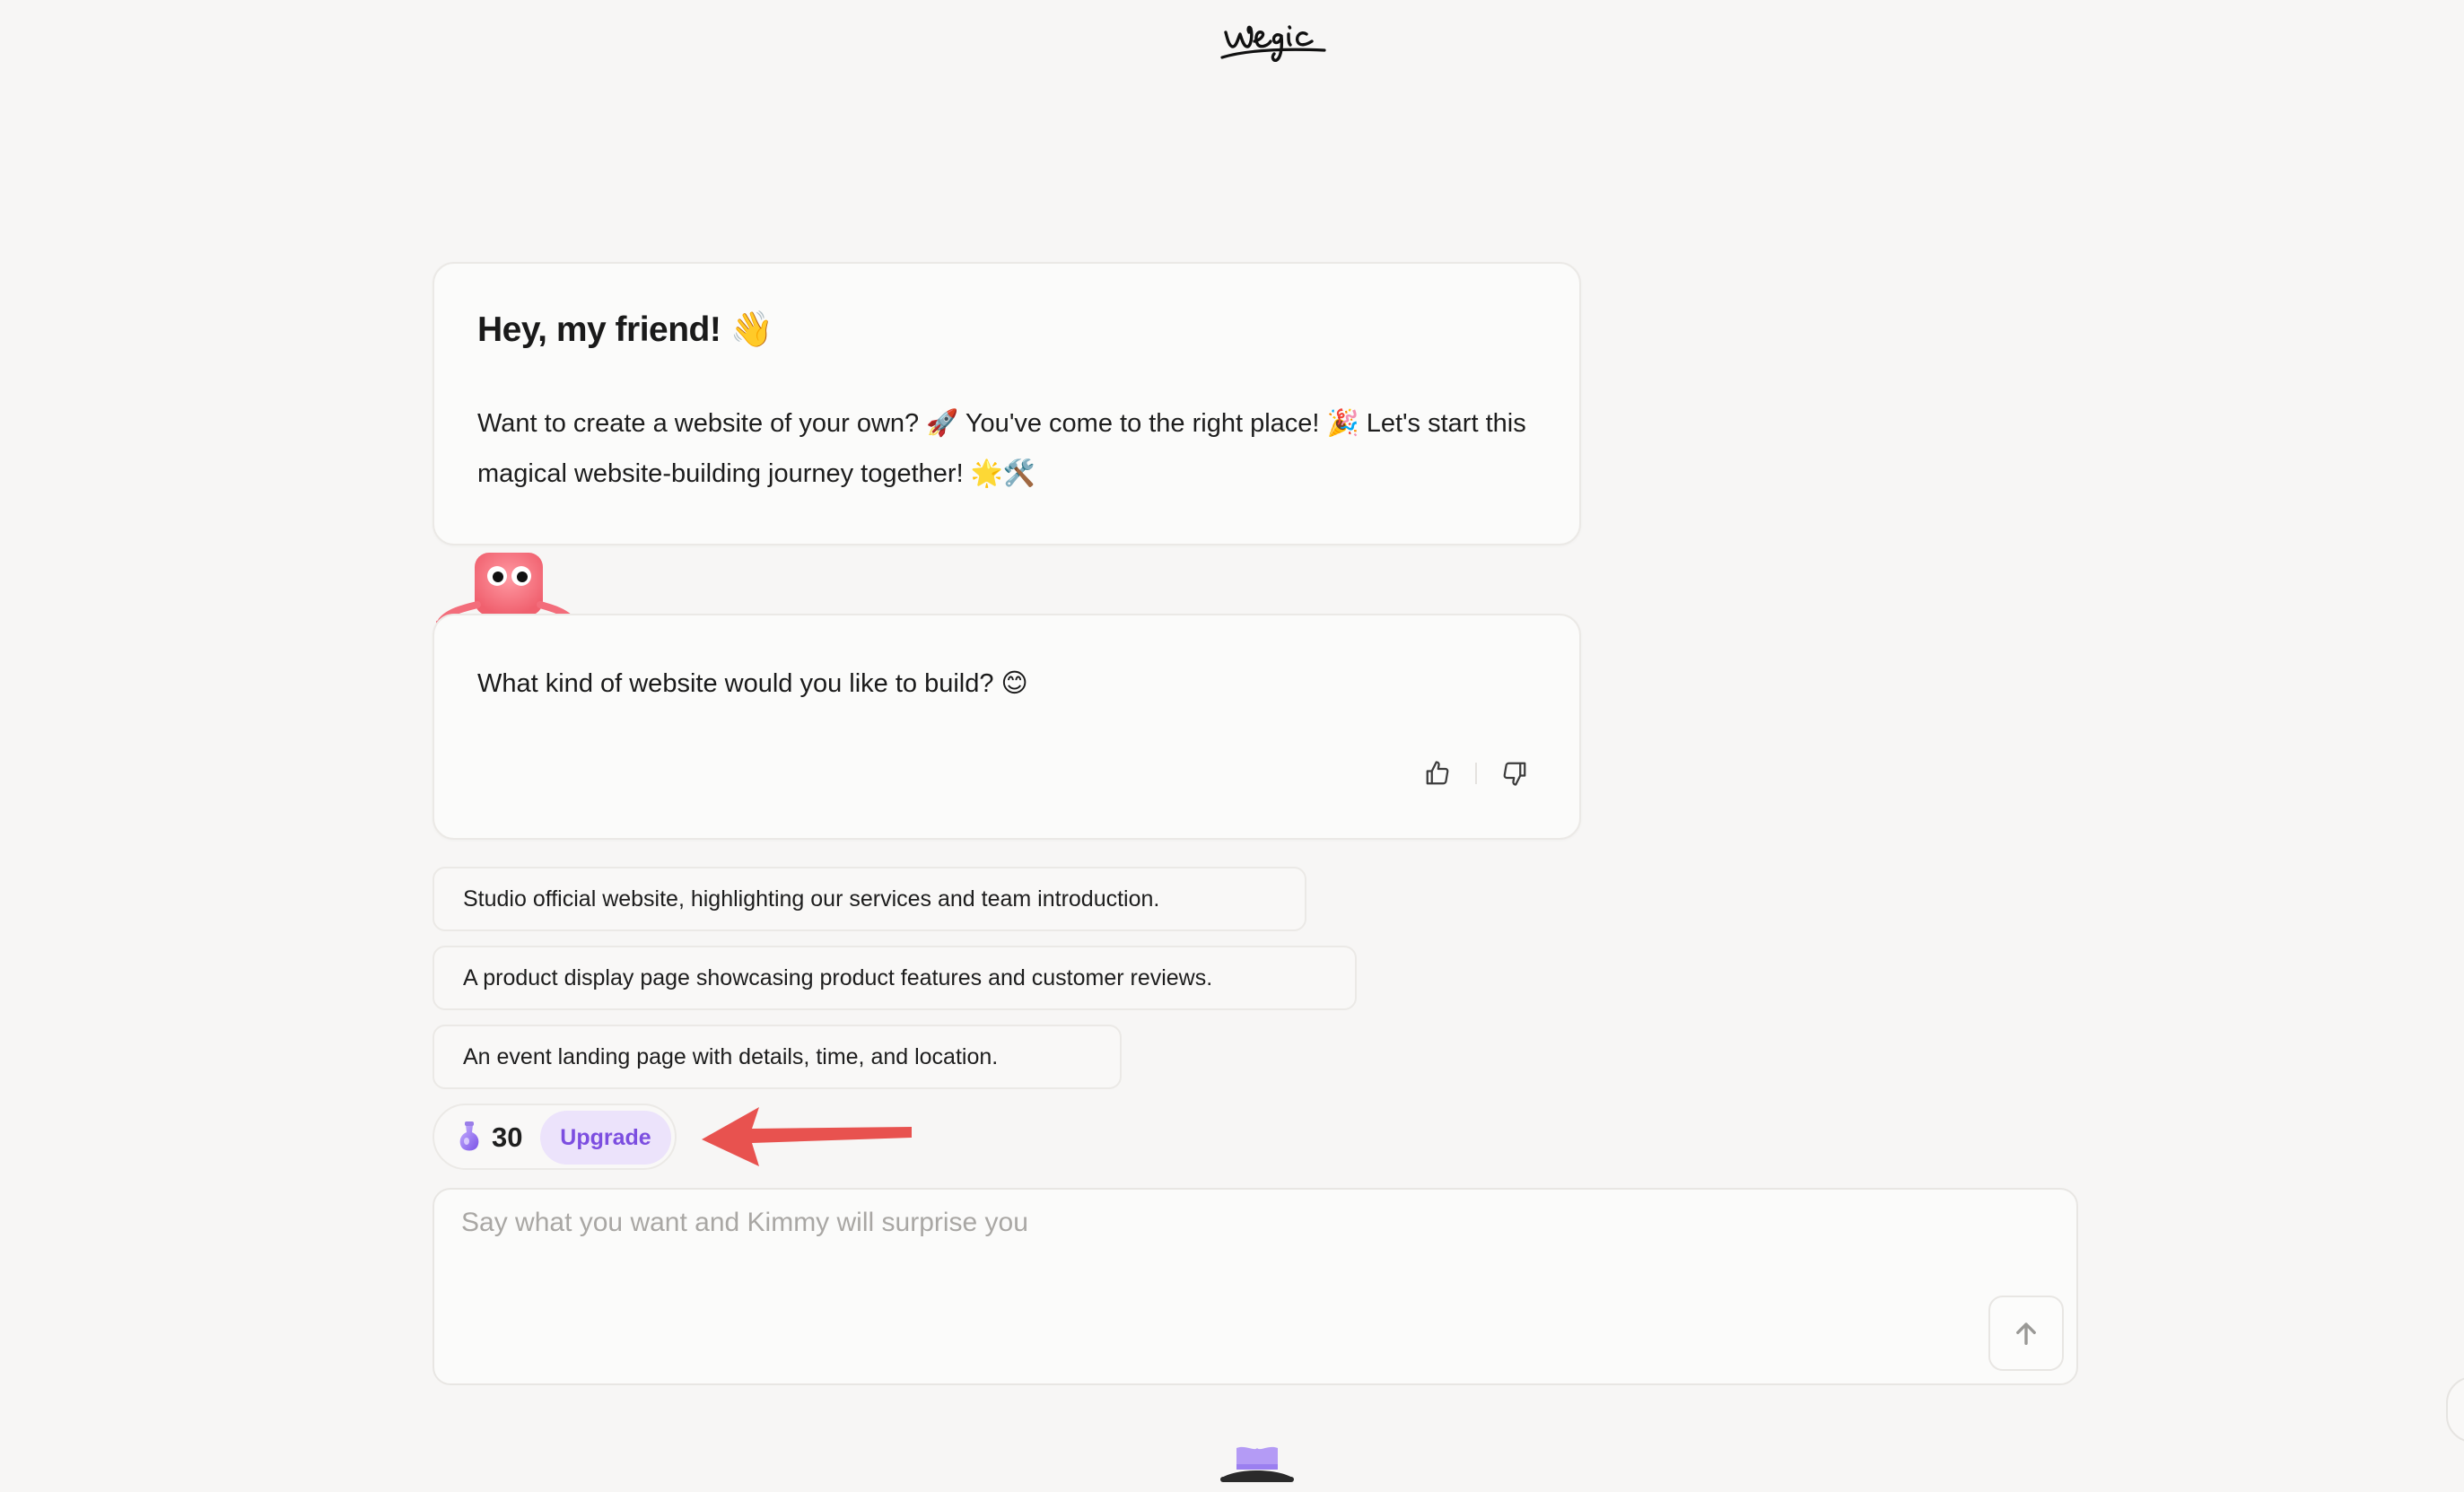  What do you see at coordinates (1257, 1465) in the screenshot?
I see `purple-hat-icon` at bounding box center [1257, 1465].